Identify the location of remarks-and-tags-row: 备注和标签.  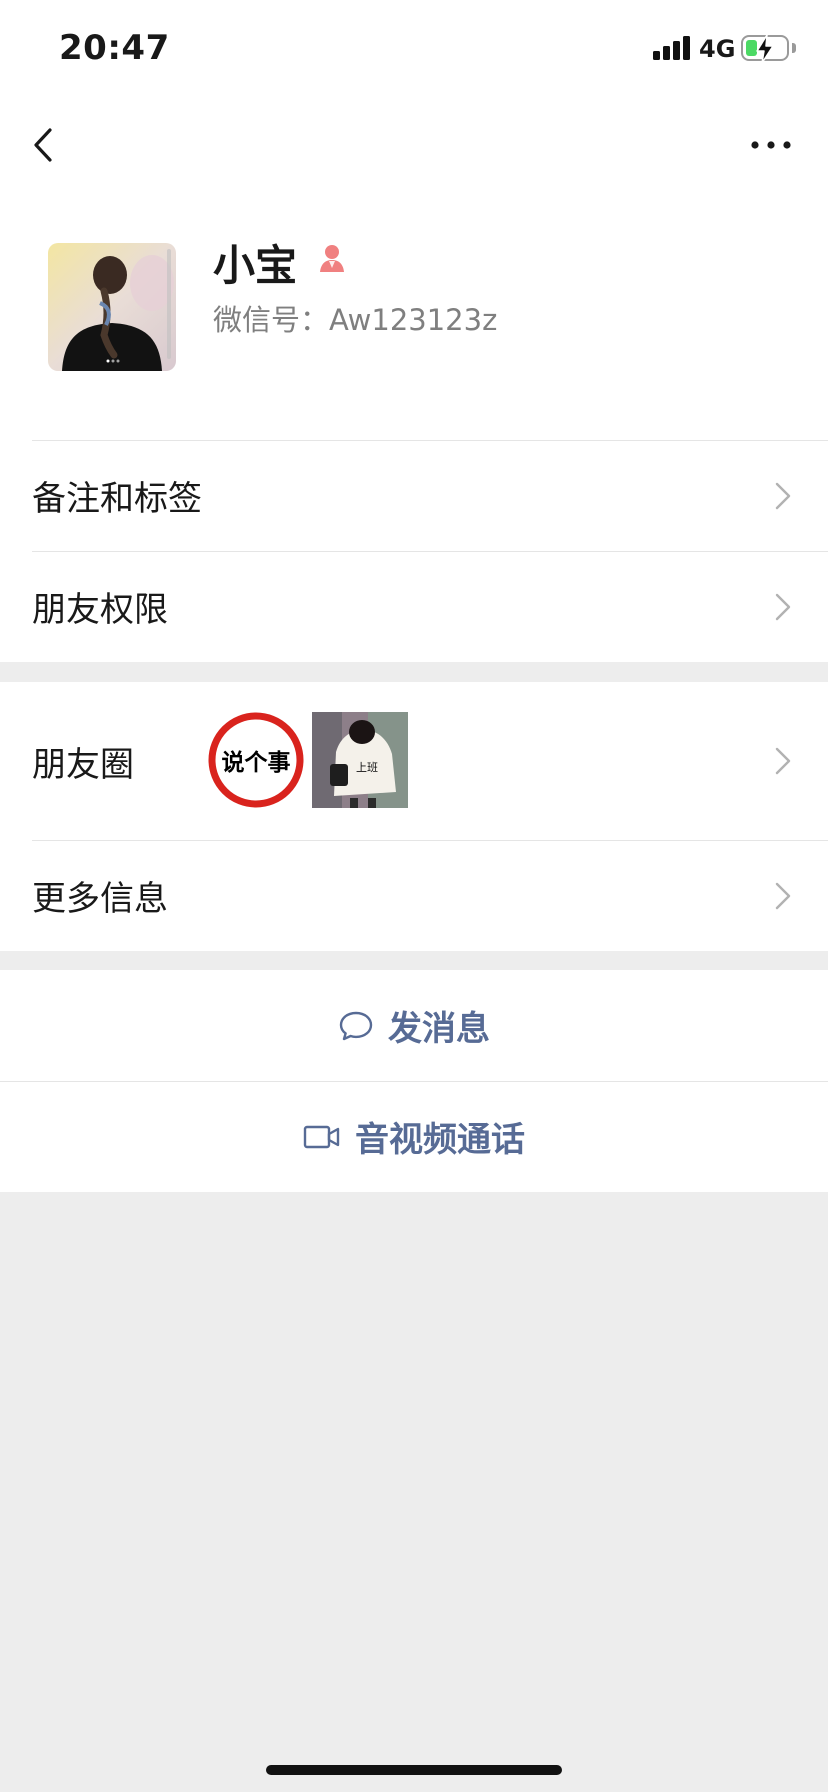
(414, 495).